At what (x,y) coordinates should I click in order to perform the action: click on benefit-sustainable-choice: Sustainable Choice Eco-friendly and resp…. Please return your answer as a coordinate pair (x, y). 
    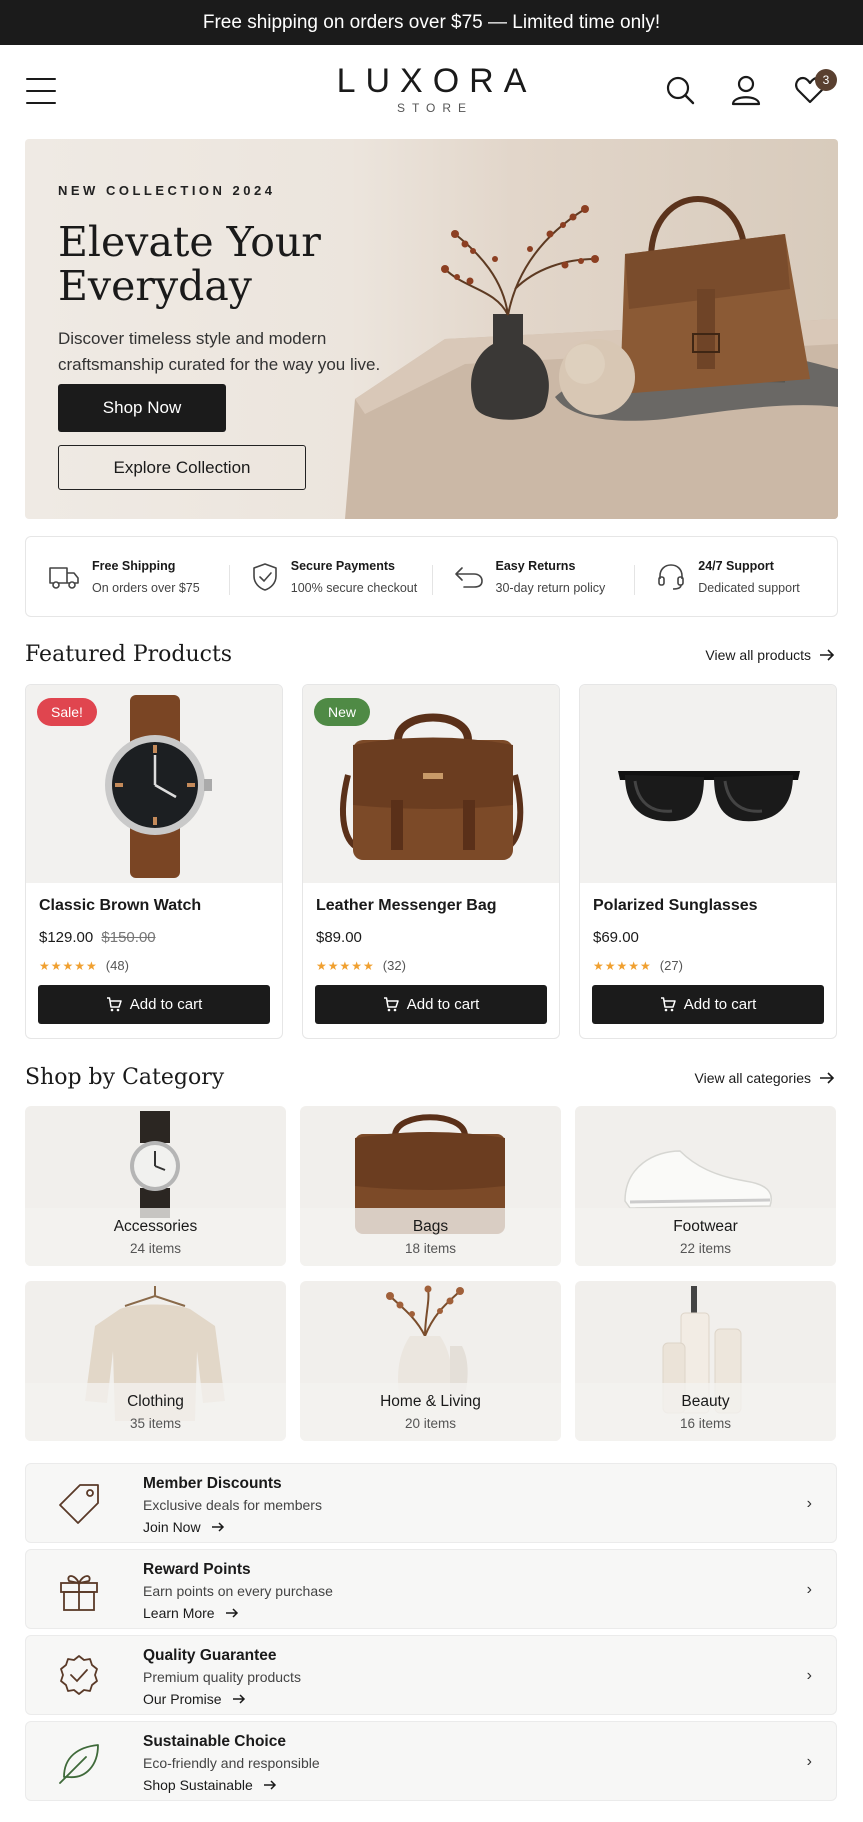
    Looking at the image, I should click on (431, 1761).